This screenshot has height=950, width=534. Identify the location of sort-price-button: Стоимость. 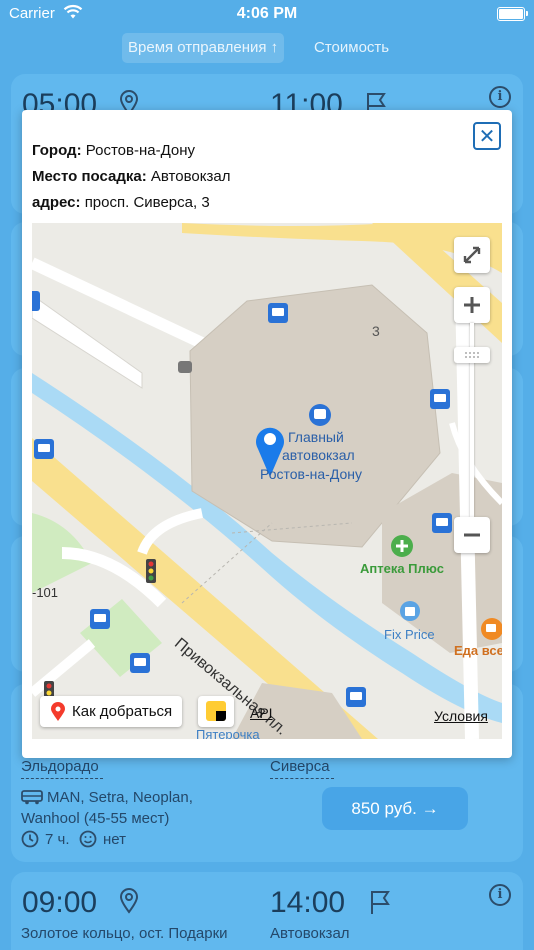
(351, 48).